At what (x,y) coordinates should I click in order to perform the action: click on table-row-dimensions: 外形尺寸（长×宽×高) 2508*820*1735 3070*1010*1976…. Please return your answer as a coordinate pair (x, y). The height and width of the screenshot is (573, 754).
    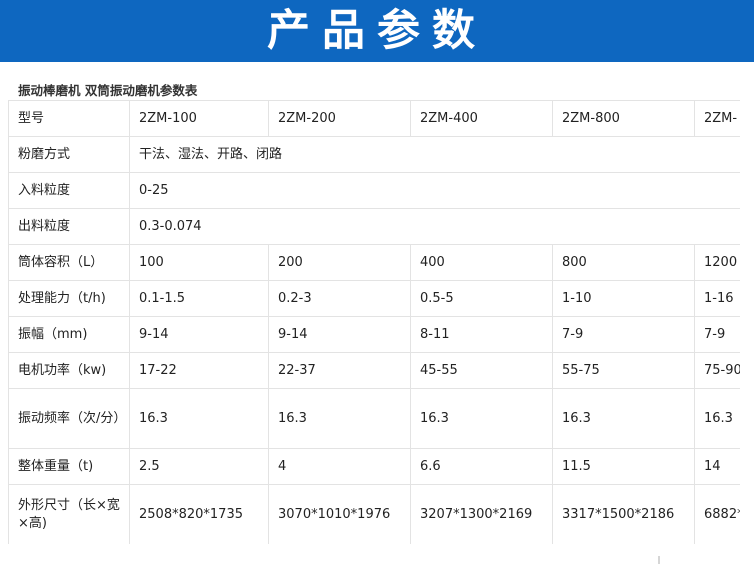
    Looking at the image, I should click on (374, 514).